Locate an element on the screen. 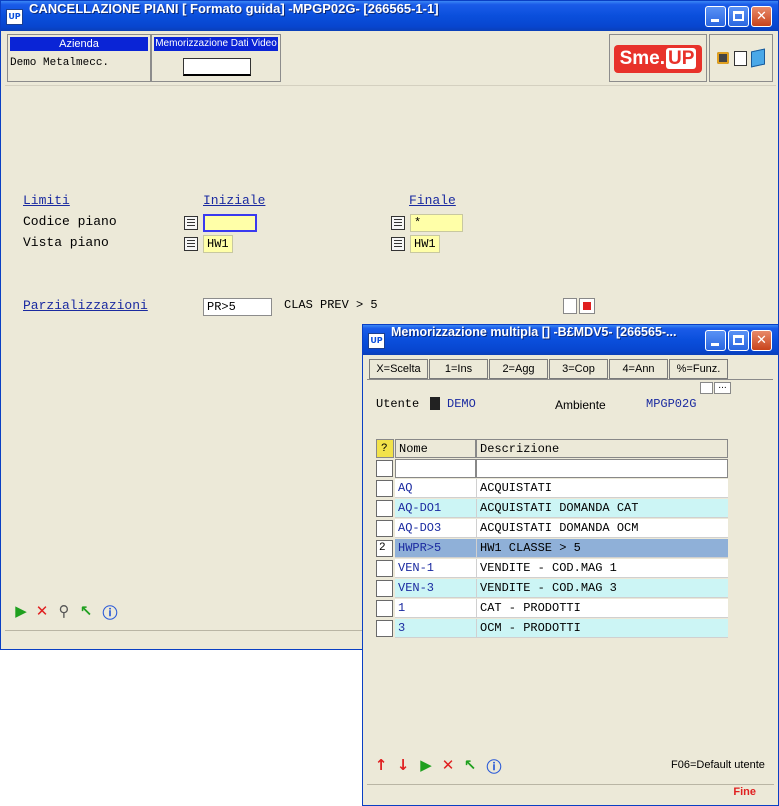 The height and width of the screenshot is (806, 779). btn-agg: 2=Agg is located at coordinates (518, 369).